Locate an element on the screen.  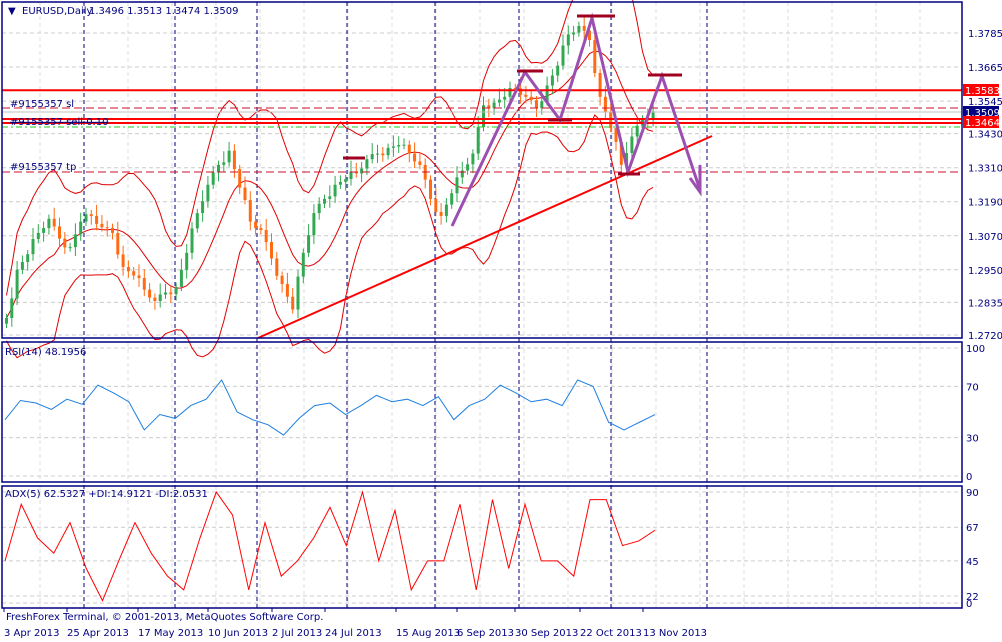
price-tick: 1.2720 is located at coordinates (985, 336).